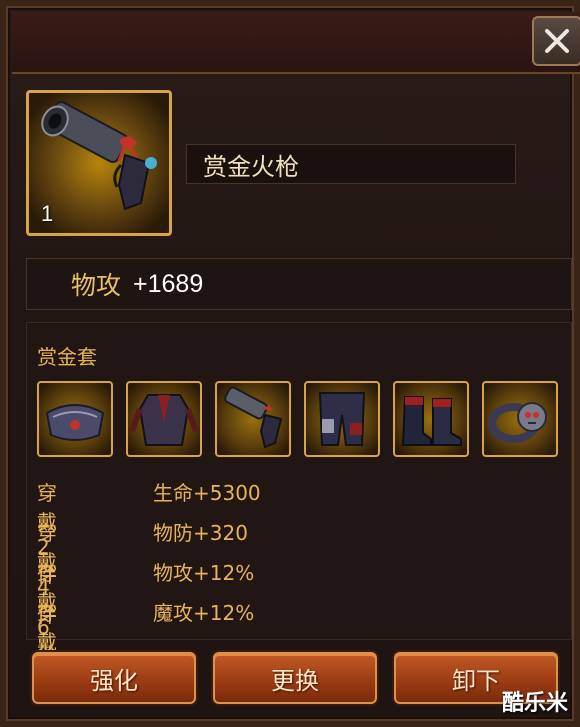 This screenshot has height=727, width=580. I want to click on boots-icon, so click(431, 421).